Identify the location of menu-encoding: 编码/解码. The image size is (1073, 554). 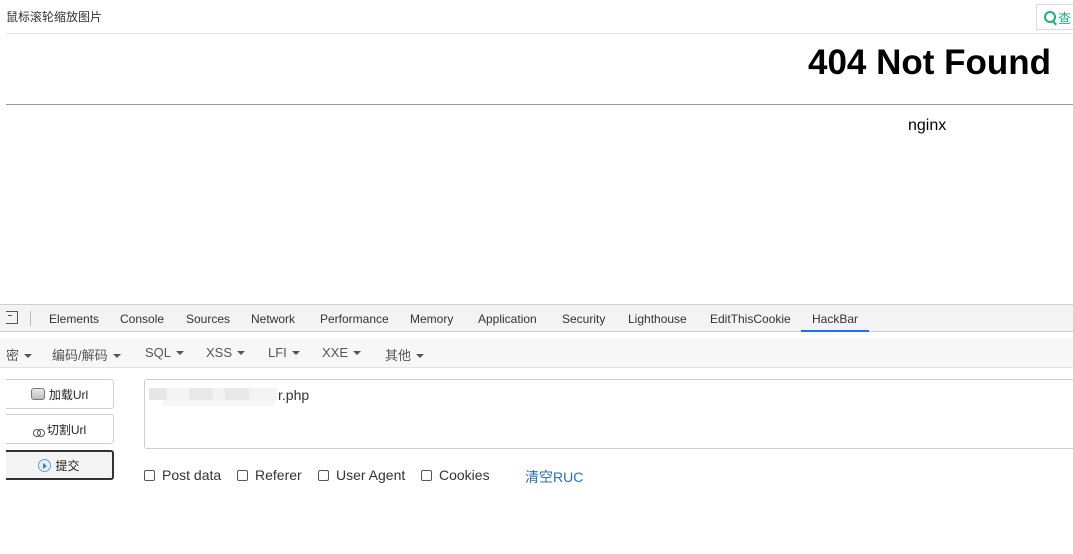
(86, 354).